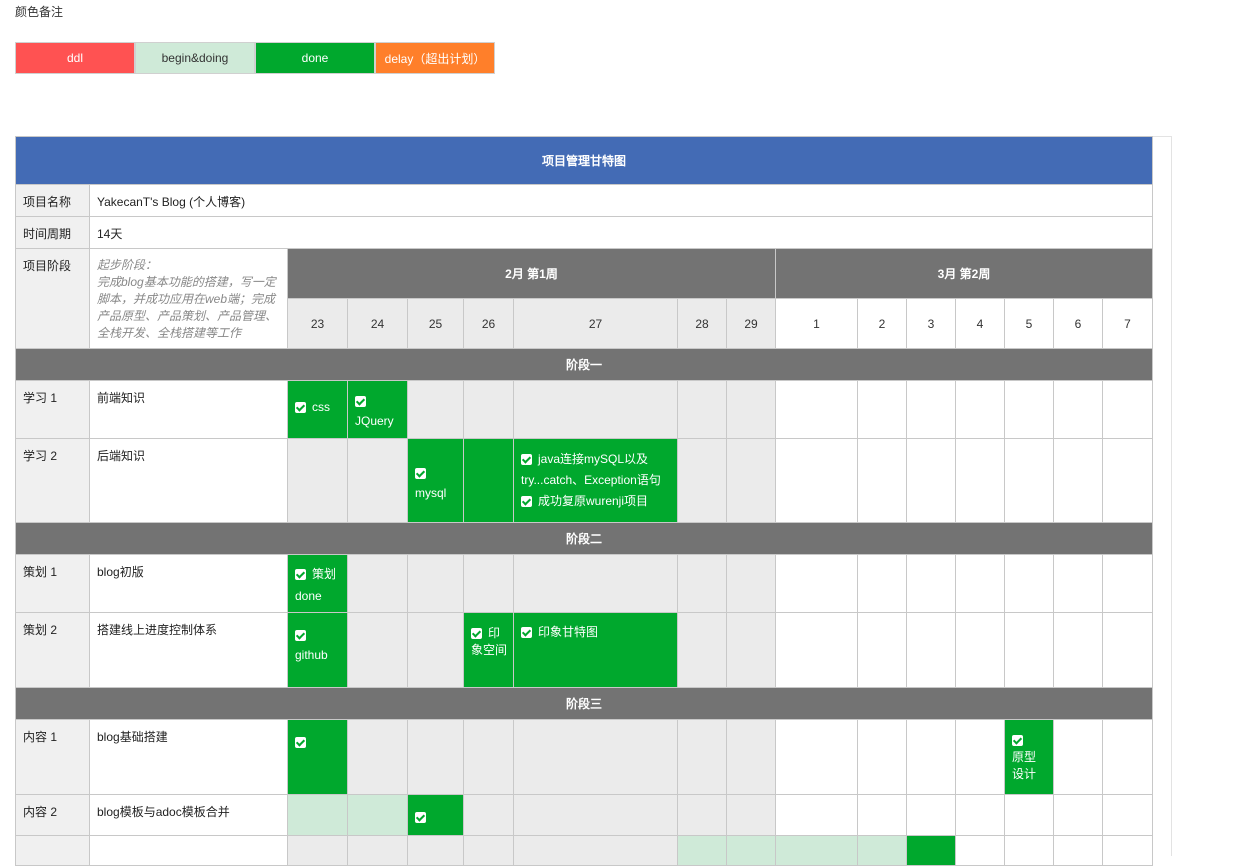 This screenshot has width=1240, height=866. I want to click on row-name-next, so click(188, 850).